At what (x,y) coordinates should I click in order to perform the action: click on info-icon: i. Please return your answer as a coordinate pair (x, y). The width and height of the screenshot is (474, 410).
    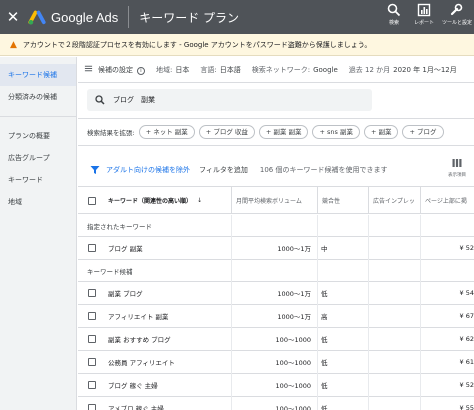
    Looking at the image, I should click on (141, 70).